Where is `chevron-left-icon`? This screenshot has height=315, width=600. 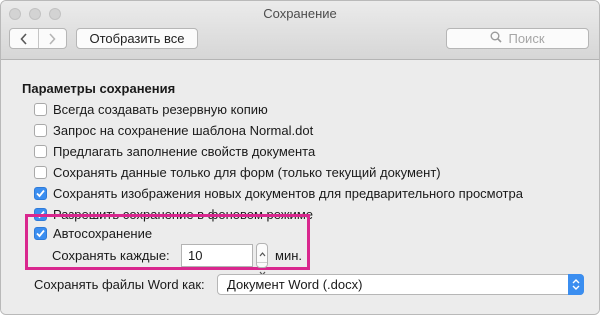 chevron-left-icon is located at coordinates (24, 38).